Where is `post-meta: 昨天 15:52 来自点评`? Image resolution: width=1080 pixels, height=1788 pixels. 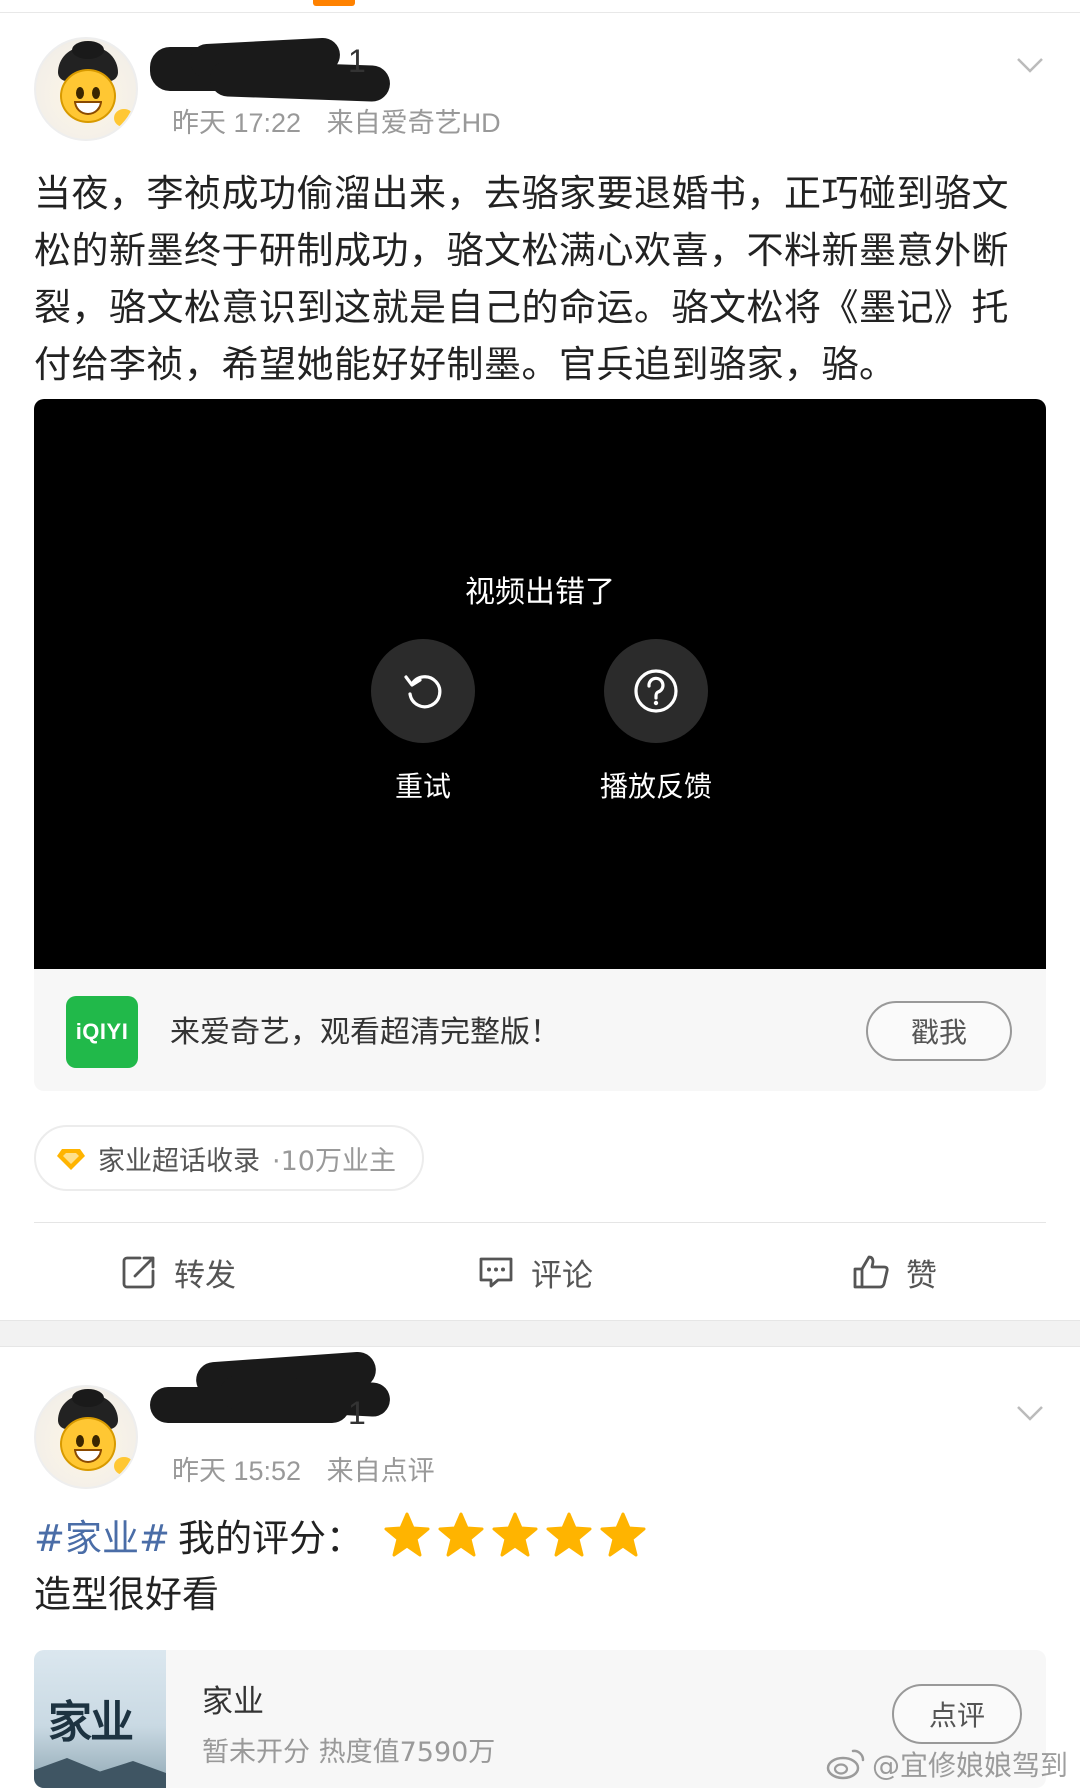
post-meta: 昨天 15:52 来自点评 is located at coordinates (303, 1468).